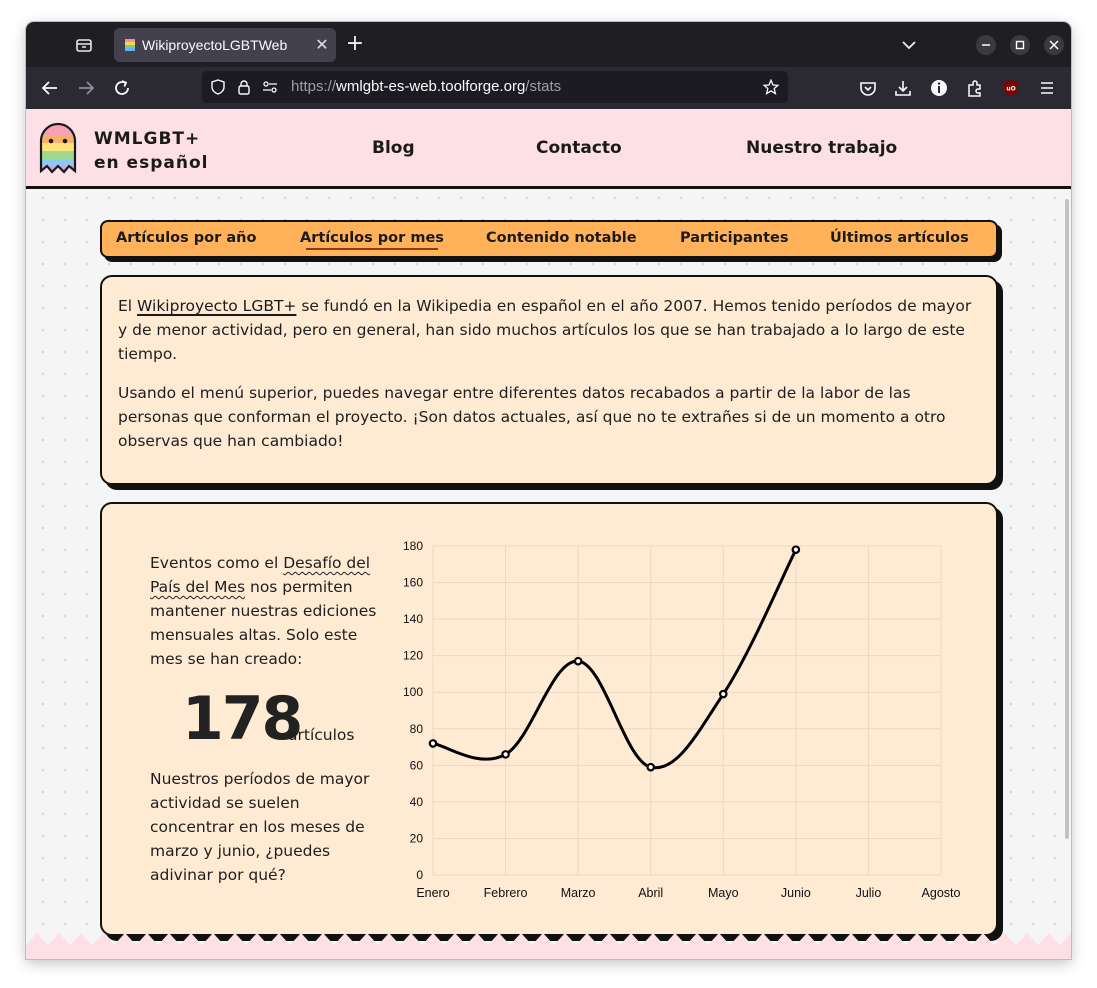 This screenshot has width=1097, height=988. I want to click on close-window-button, so click(1054, 45).